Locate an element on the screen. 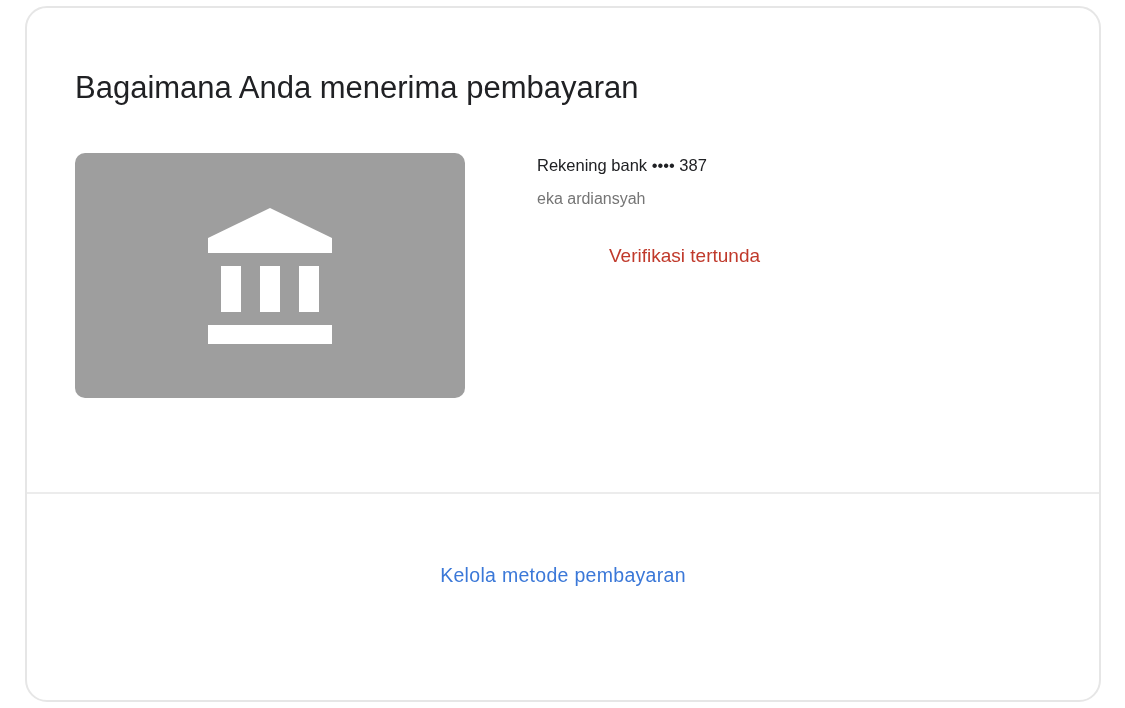 The height and width of the screenshot is (708, 1125). account-label: Rekening bank •••• 387 is located at coordinates (622, 165).